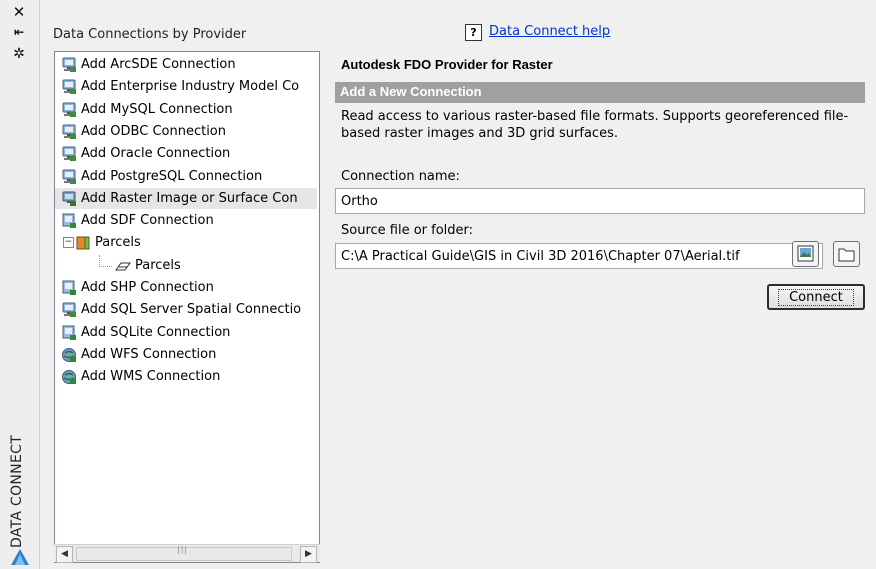 The height and width of the screenshot is (569, 876). Describe the element at coordinates (600, 201) in the screenshot. I see `connection-name-field` at that location.